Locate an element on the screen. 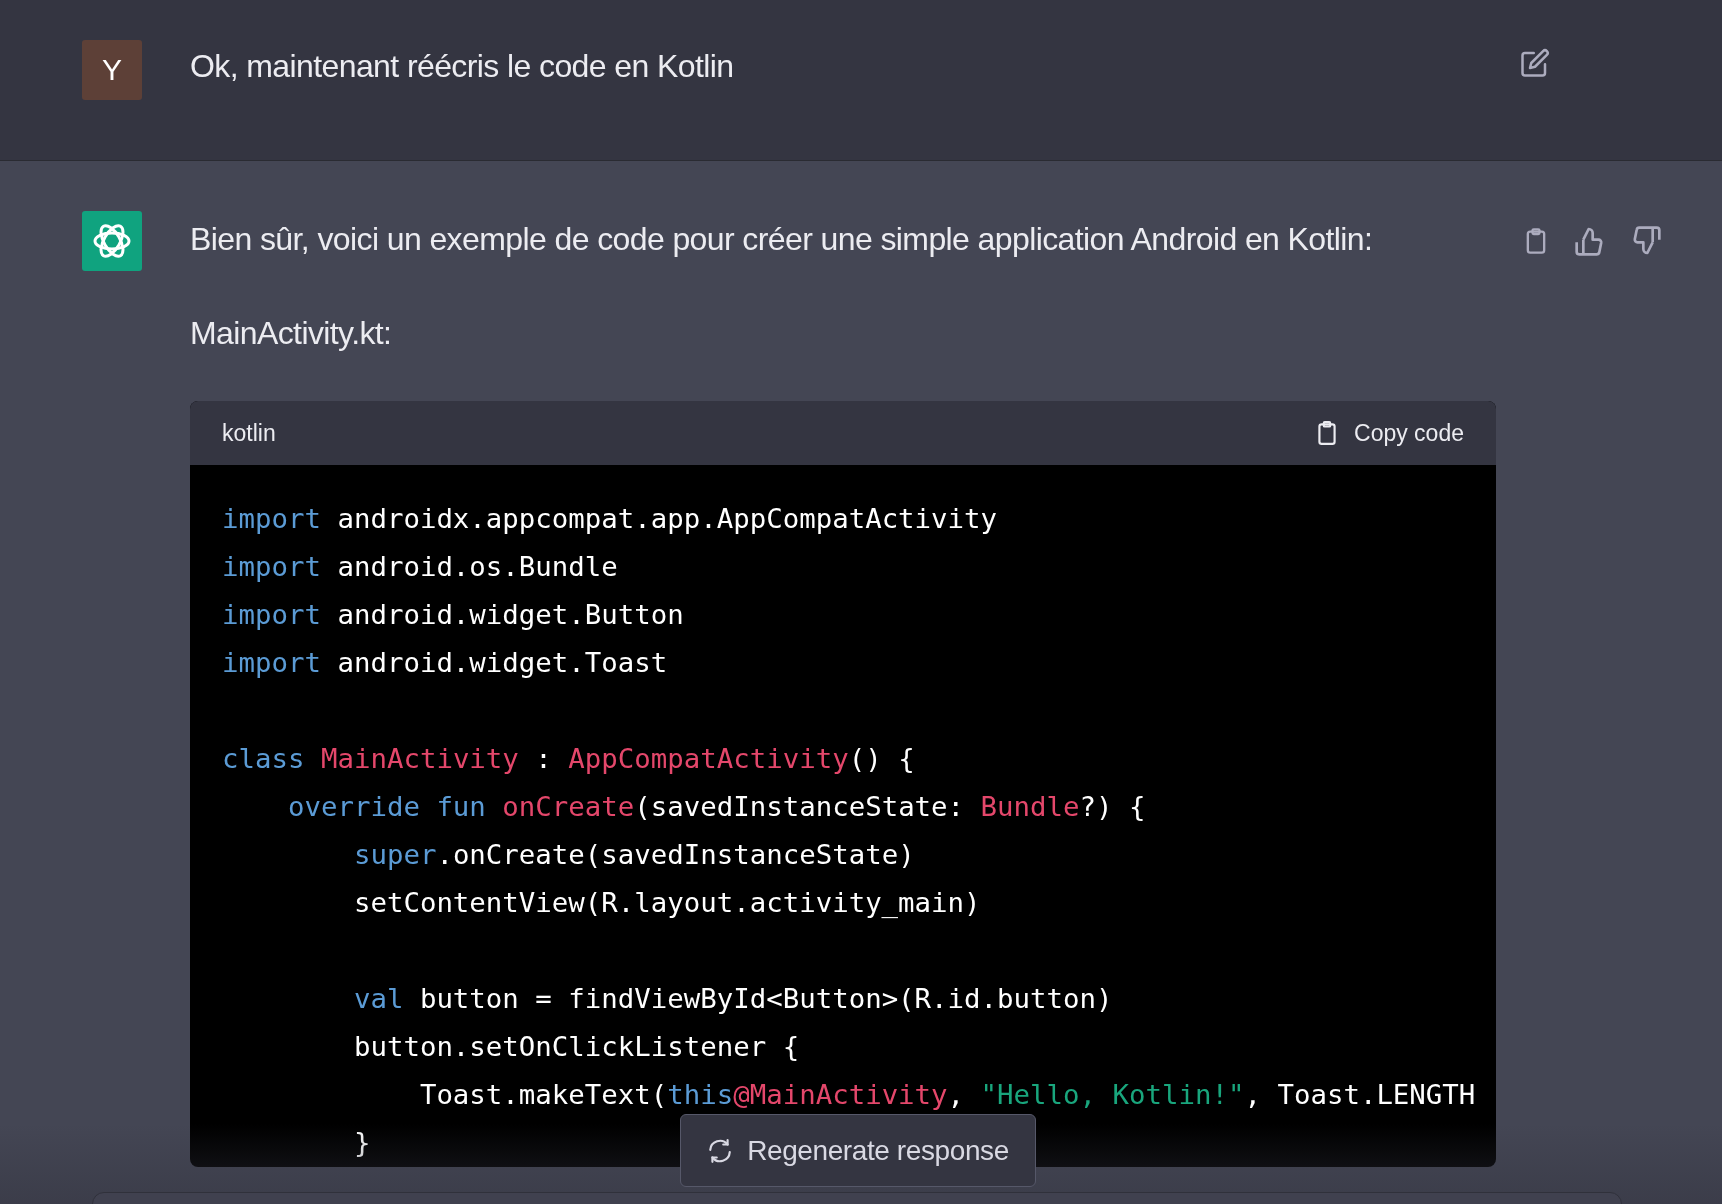  file-name: MainActivity.kt: is located at coordinates (291, 333).